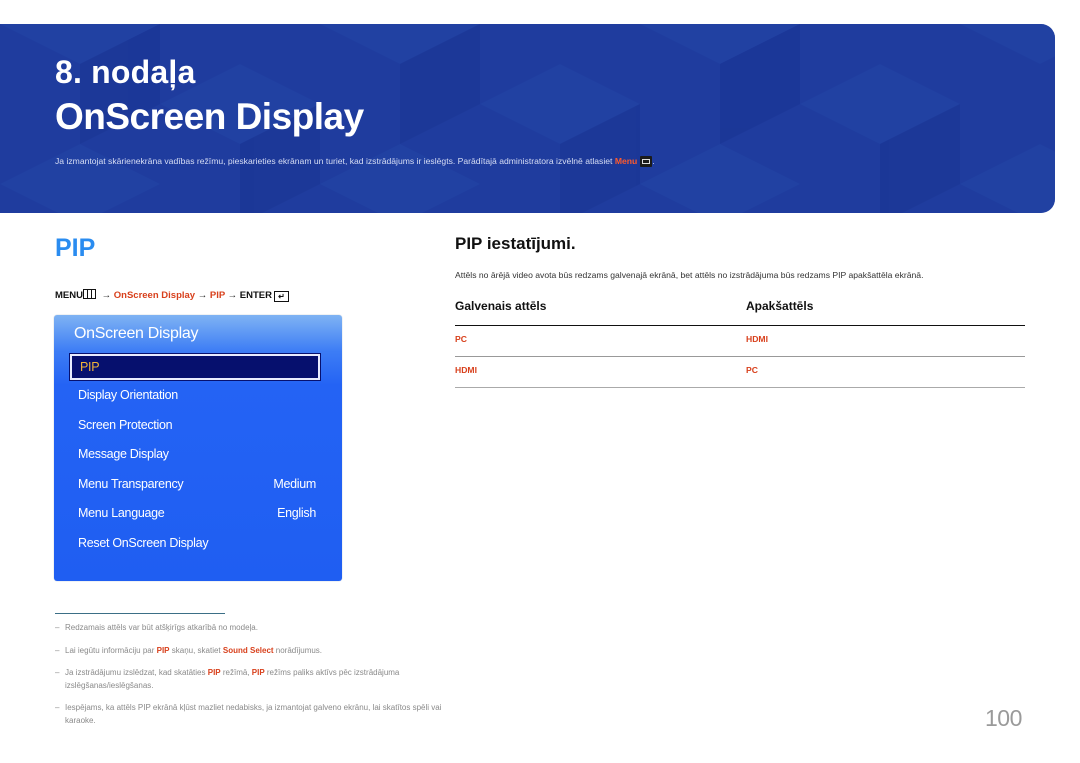 The width and height of the screenshot is (1080, 763). What do you see at coordinates (197, 425) in the screenshot?
I see `osd-item-screen-protection: Screen Protection` at bounding box center [197, 425].